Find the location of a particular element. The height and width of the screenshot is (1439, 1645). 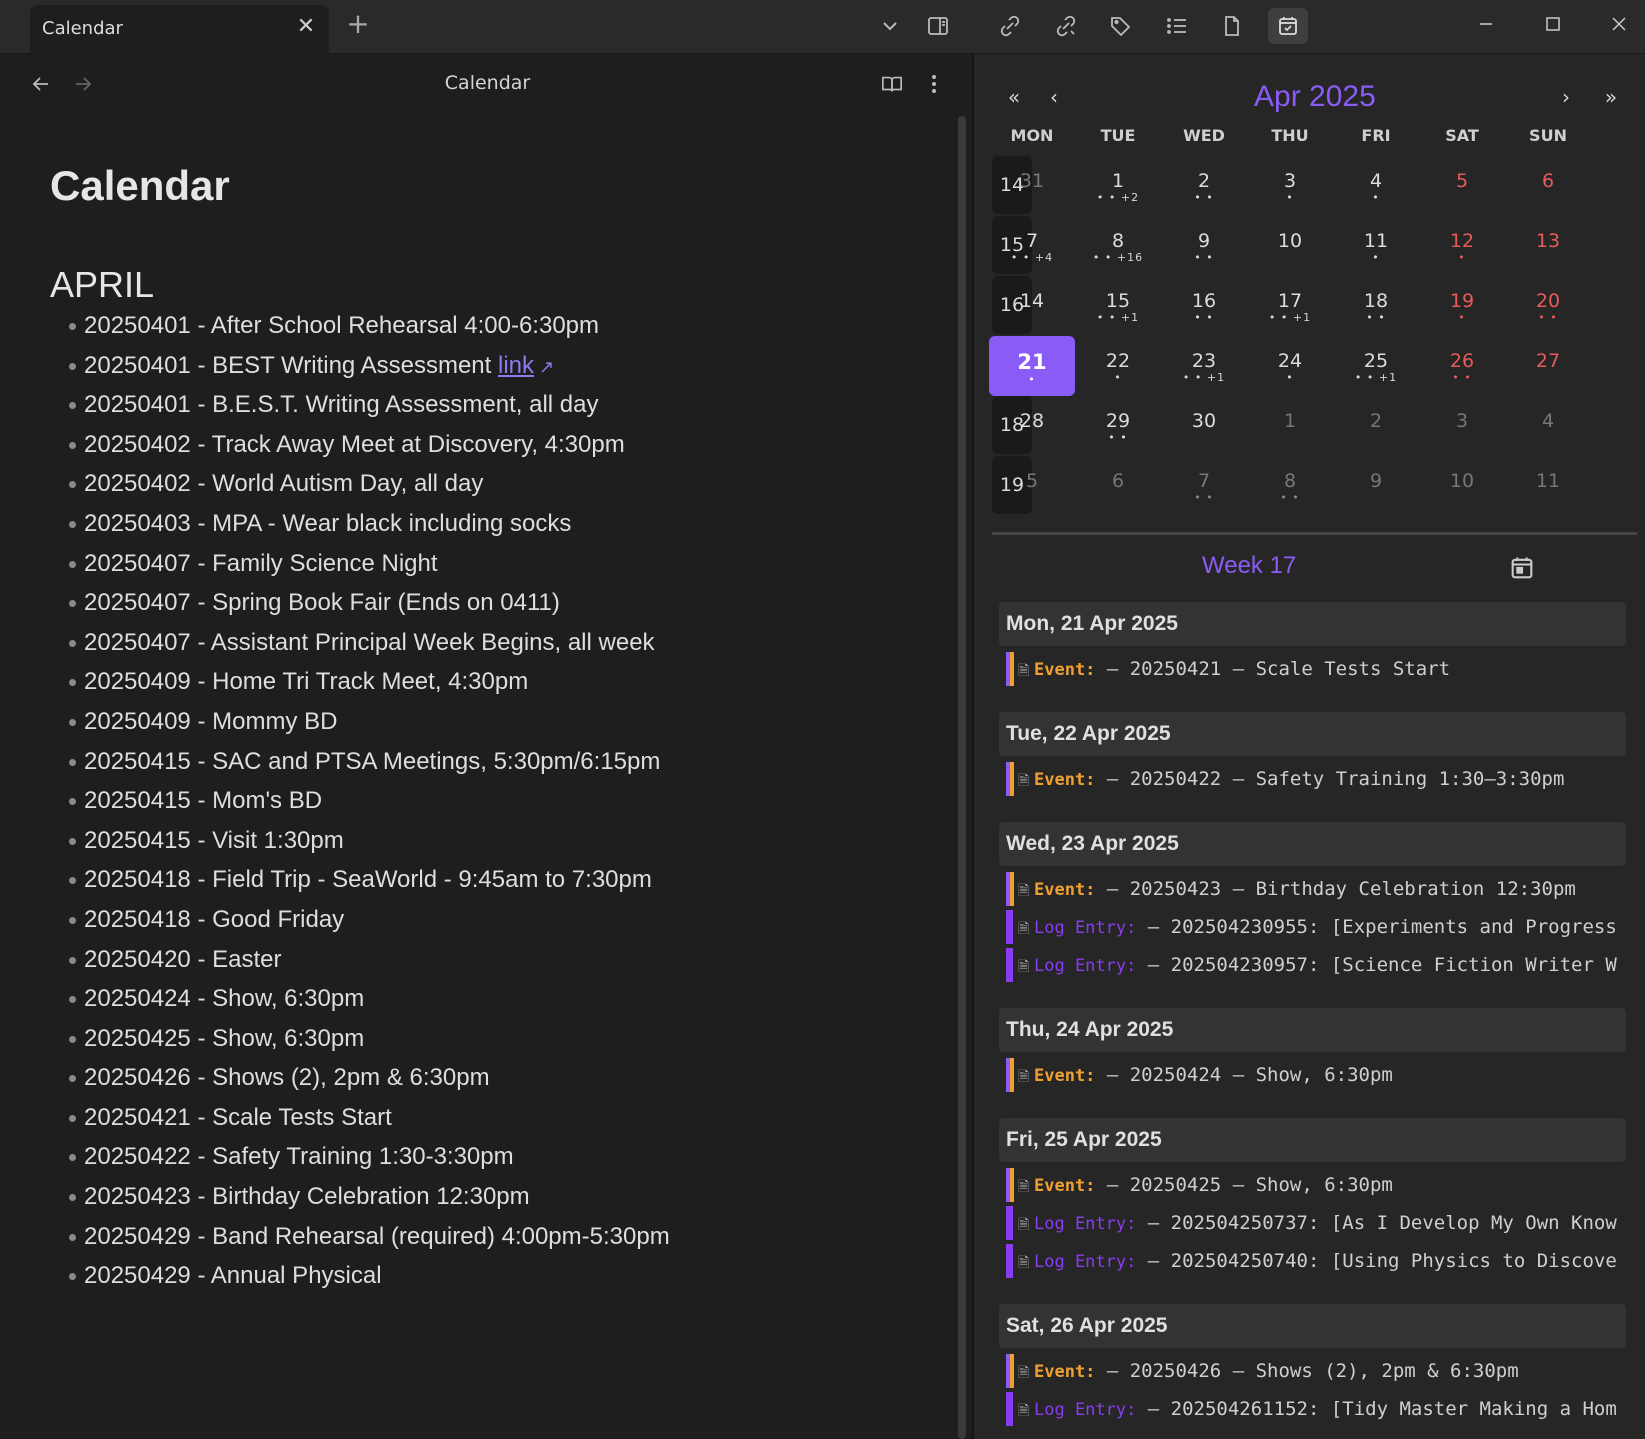

calendar-icon is located at coordinates (1522, 568).